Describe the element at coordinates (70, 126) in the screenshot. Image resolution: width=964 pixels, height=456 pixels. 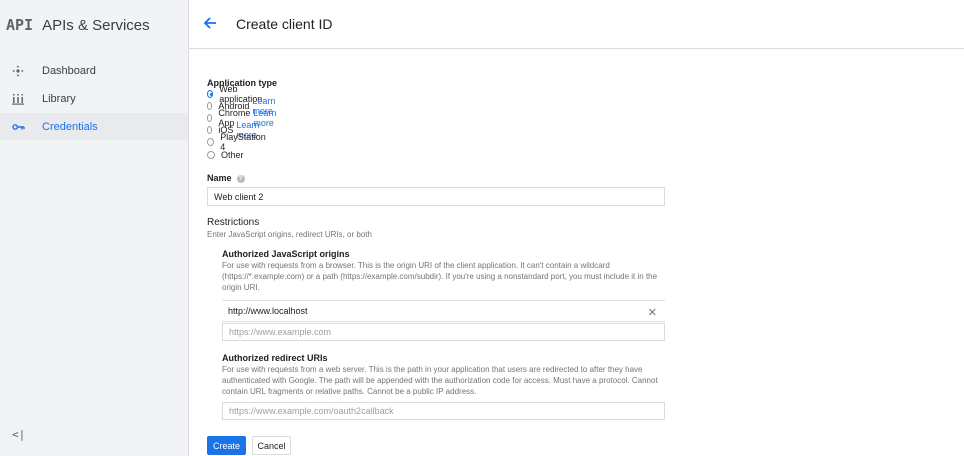
I see `sidebar-item-label: Credentials` at that location.